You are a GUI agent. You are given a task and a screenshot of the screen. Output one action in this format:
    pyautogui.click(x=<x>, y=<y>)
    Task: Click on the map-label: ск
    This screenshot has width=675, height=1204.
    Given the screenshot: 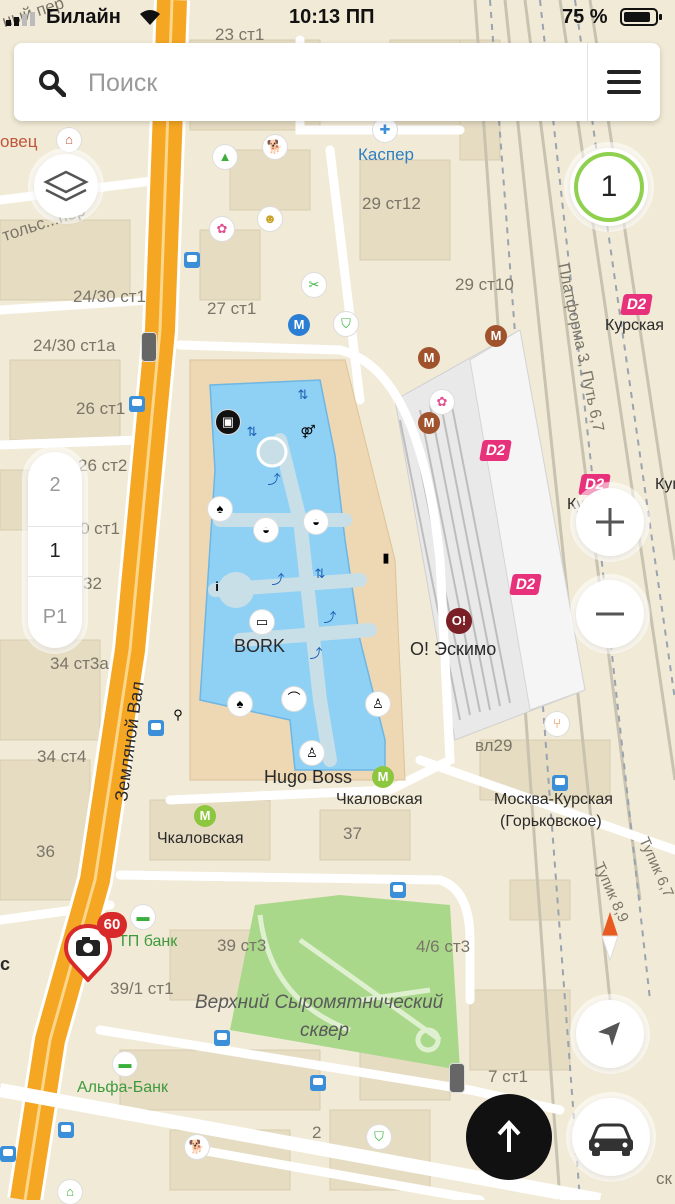 What is the action you would take?
    pyautogui.click(x=664, y=1178)
    